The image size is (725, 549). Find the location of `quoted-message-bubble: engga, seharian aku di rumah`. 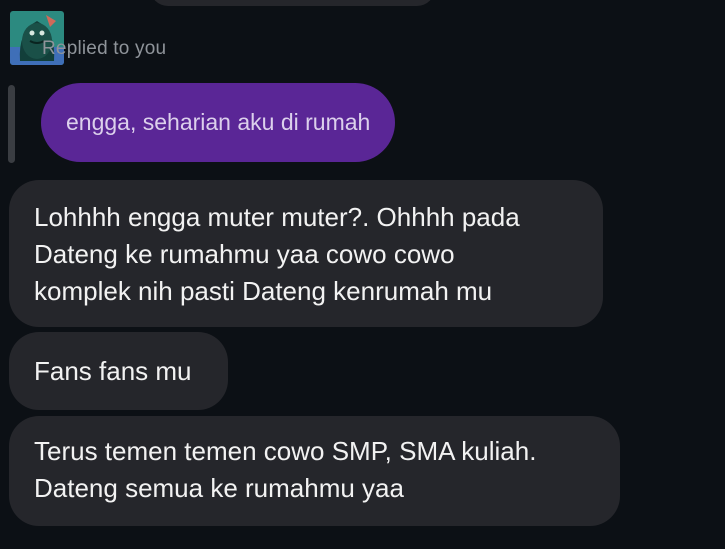

quoted-message-bubble: engga, seharian aku di rumah is located at coordinates (218, 122).